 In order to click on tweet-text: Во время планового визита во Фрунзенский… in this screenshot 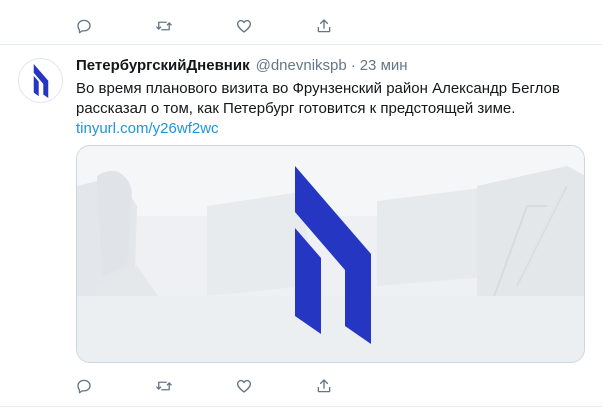, I will do `click(318, 98)`.